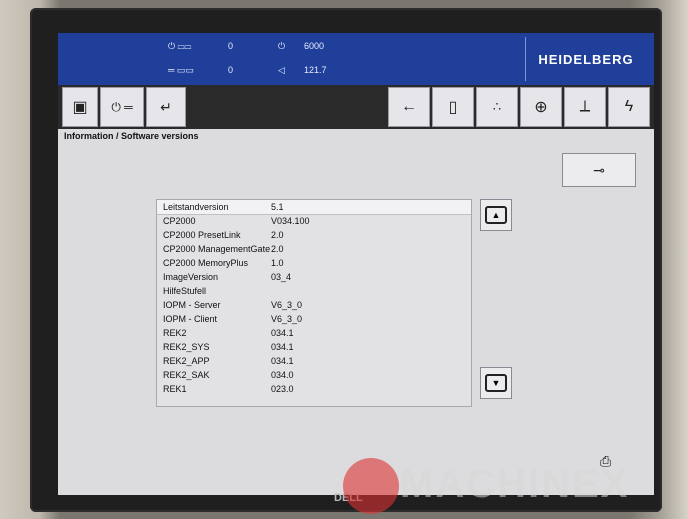 The height and width of the screenshot is (519, 688). Describe the element at coordinates (314, 291) in the screenshot. I see `table-row: HilfeStufell` at that location.